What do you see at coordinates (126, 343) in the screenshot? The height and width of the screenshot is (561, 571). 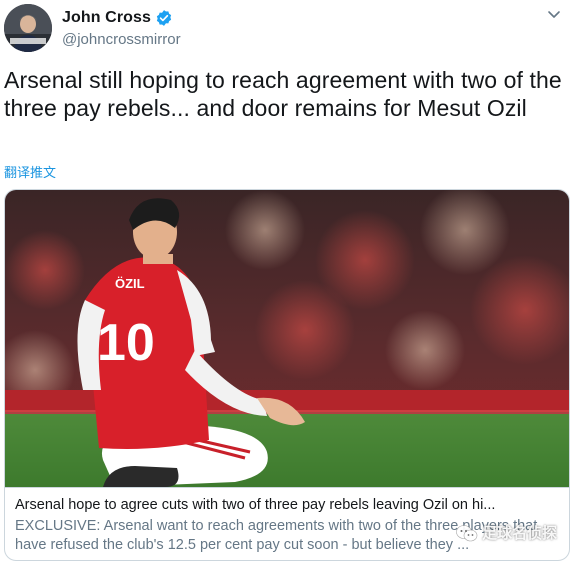 I see `jersey-number: 10` at bounding box center [126, 343].